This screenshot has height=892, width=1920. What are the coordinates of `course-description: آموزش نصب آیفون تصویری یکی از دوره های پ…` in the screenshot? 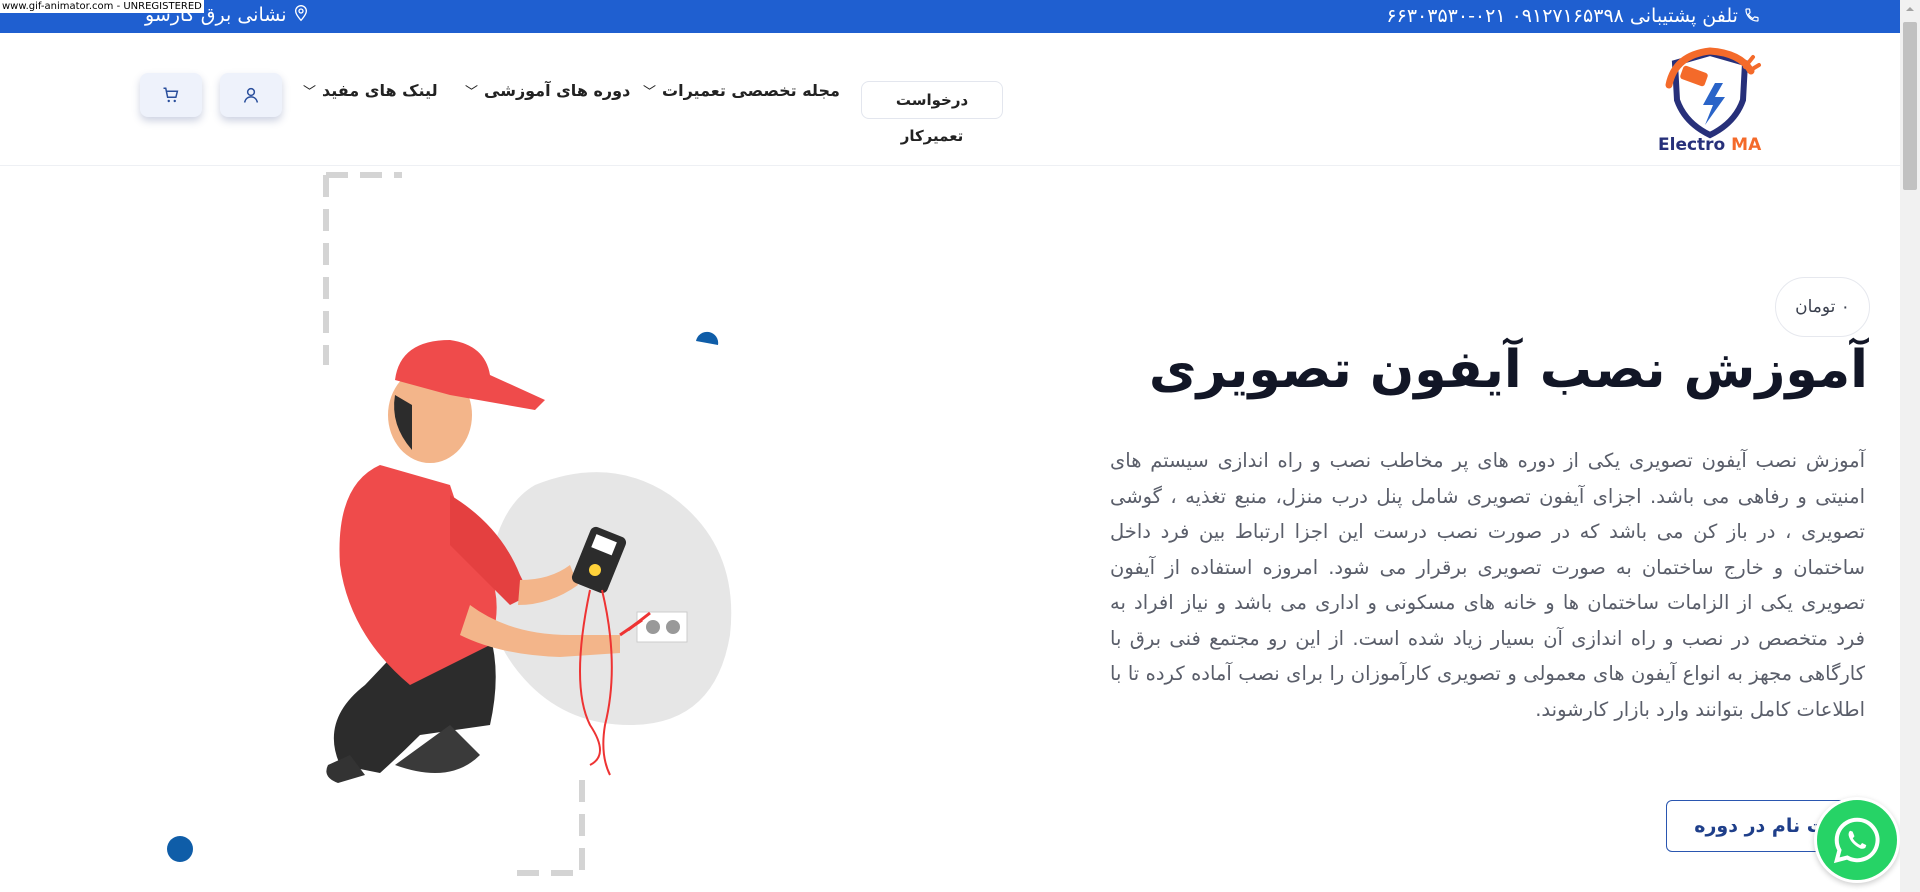 It's located at (1487, 585).